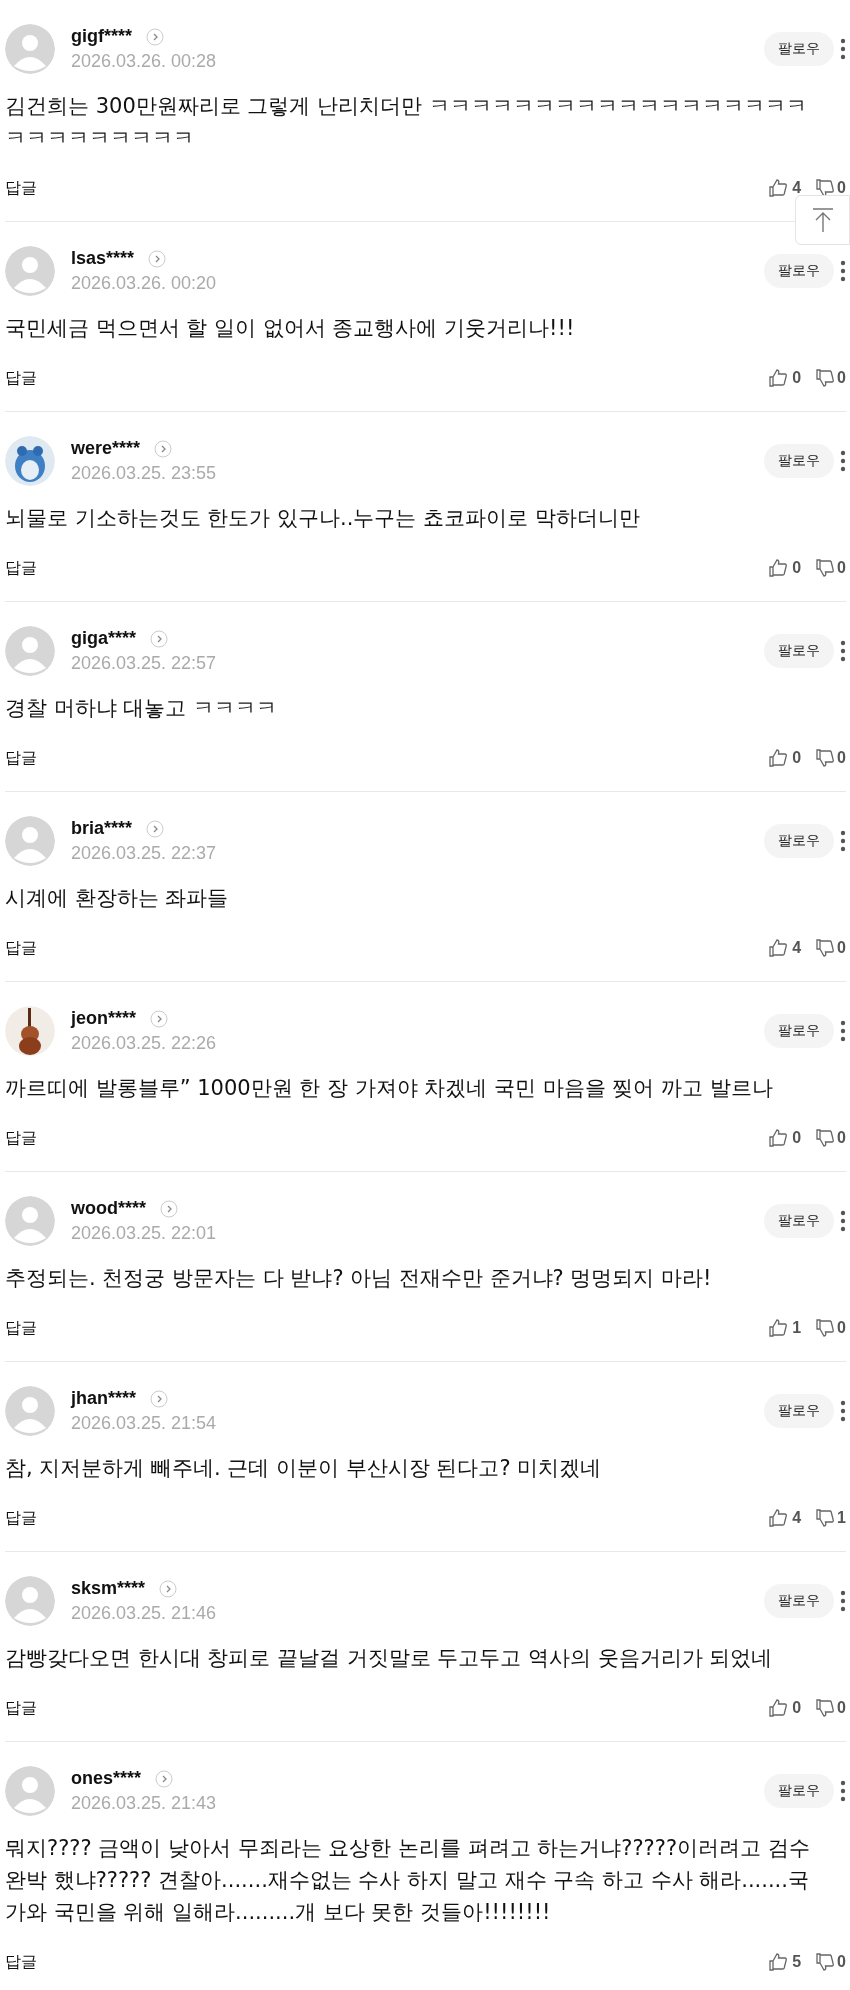  What do you see at coordinates (144, 1423) in the screenshot?
I see `comment-date: 2026.03.25. 21:54` at bounding box center [144, 1423].